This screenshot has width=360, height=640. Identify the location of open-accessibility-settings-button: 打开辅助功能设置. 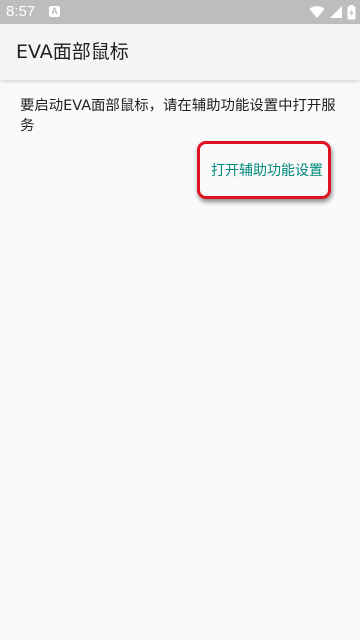
(264, 170).